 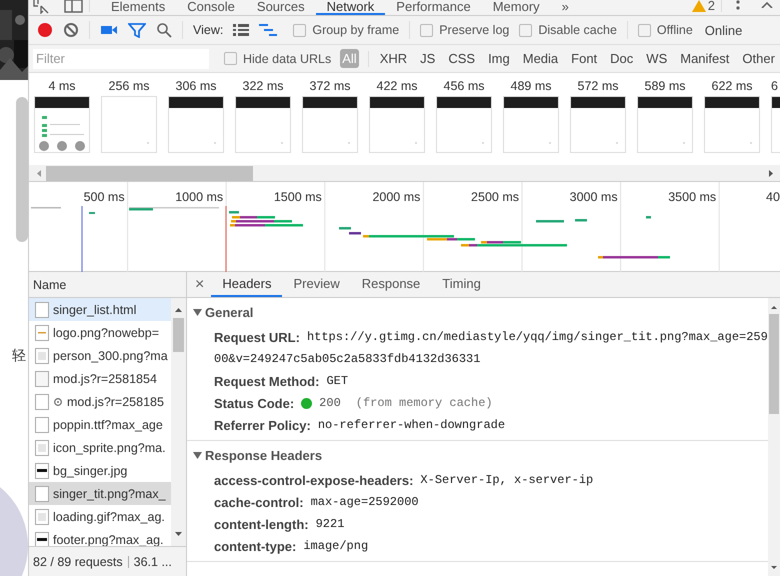 I want to click on request-row: mod.js?r=258185, so click(x=100, y=401).